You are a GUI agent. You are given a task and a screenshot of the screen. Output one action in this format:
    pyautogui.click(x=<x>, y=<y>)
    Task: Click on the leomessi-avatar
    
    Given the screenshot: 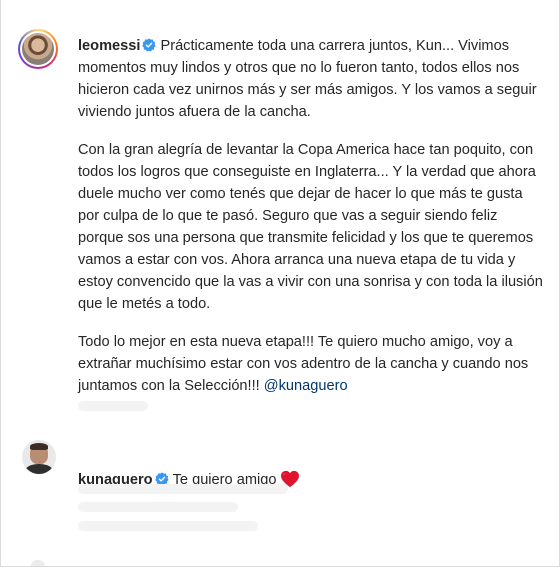 What is the action you would take?
    pyautogui.click(x=38, y=49)
    